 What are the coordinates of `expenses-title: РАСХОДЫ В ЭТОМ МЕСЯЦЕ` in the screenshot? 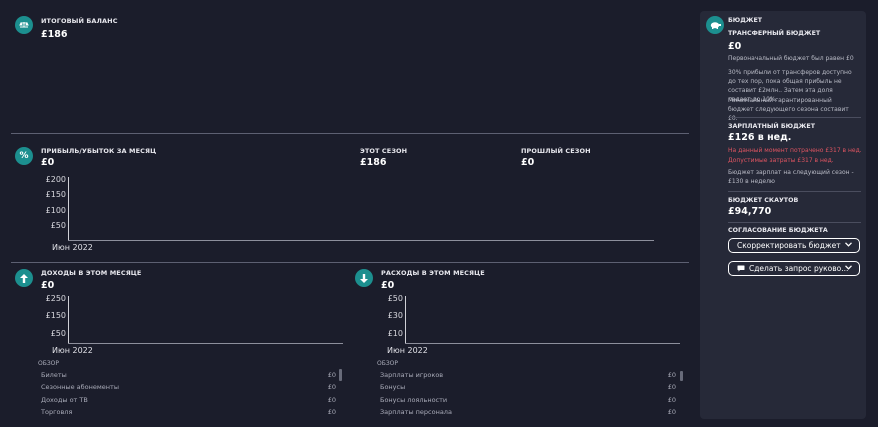 It's located at (433, 273).